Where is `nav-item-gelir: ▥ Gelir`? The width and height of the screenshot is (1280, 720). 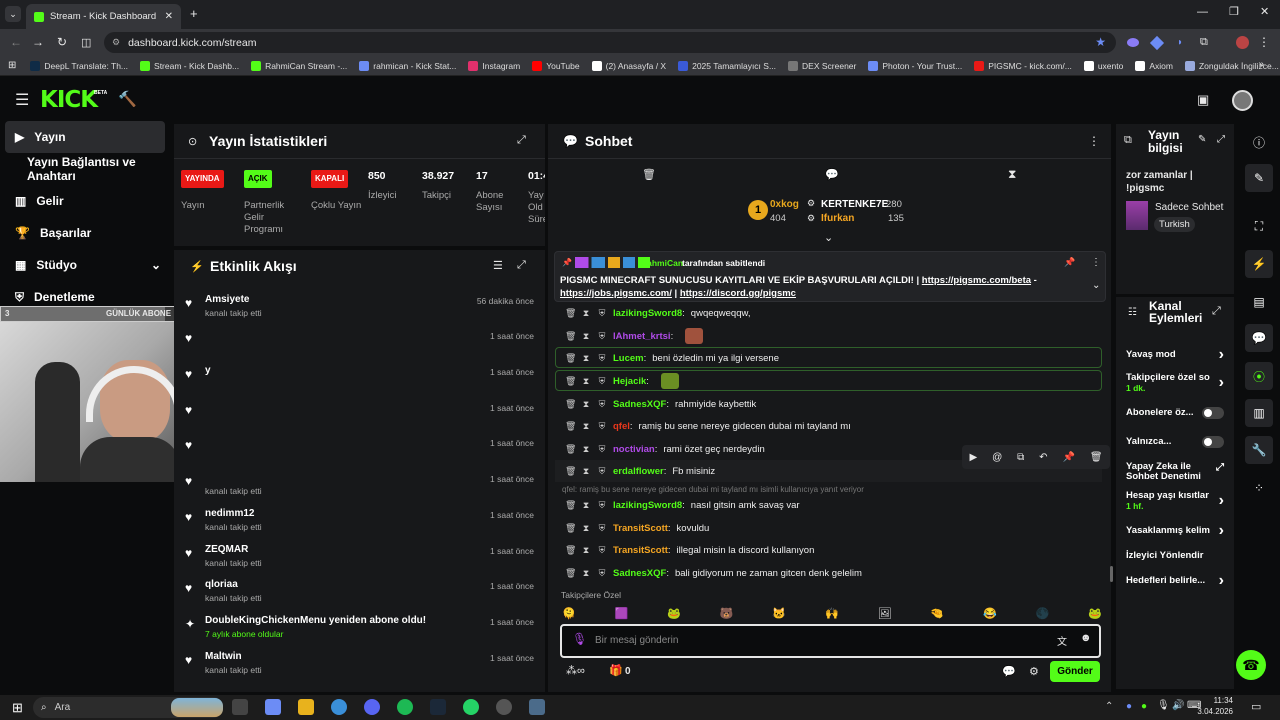 nav-item-gelir: ▥ Gelir is located at coordinates (89, 201).